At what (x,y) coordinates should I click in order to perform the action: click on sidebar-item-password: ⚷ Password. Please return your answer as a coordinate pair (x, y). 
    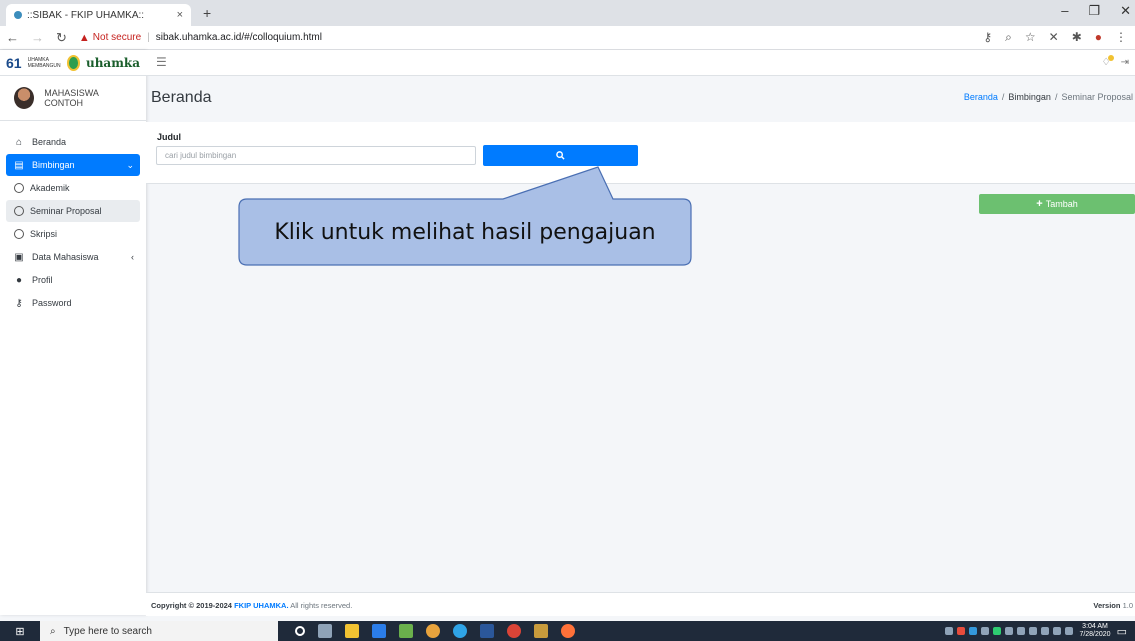
    Looking at the image, I should click on (73, 303).